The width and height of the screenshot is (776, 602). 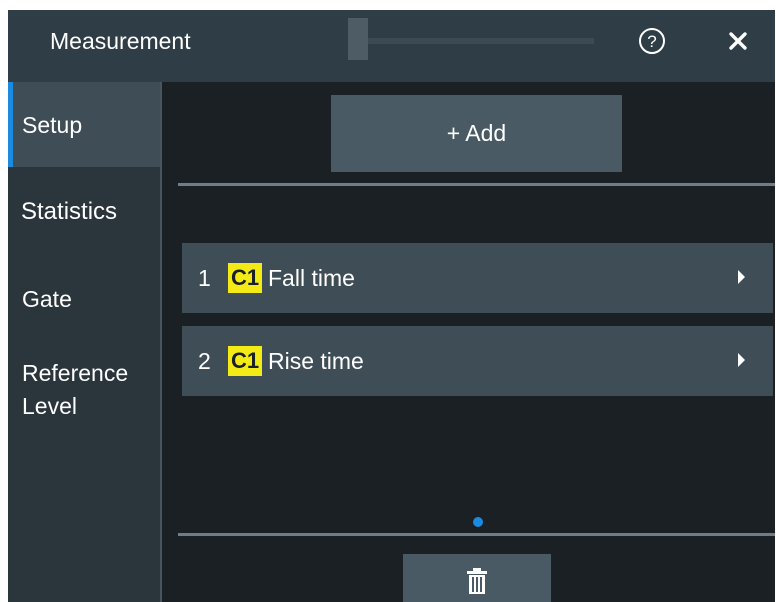 I want to click on add-button-label: + Add, so click(x=476, y=133).